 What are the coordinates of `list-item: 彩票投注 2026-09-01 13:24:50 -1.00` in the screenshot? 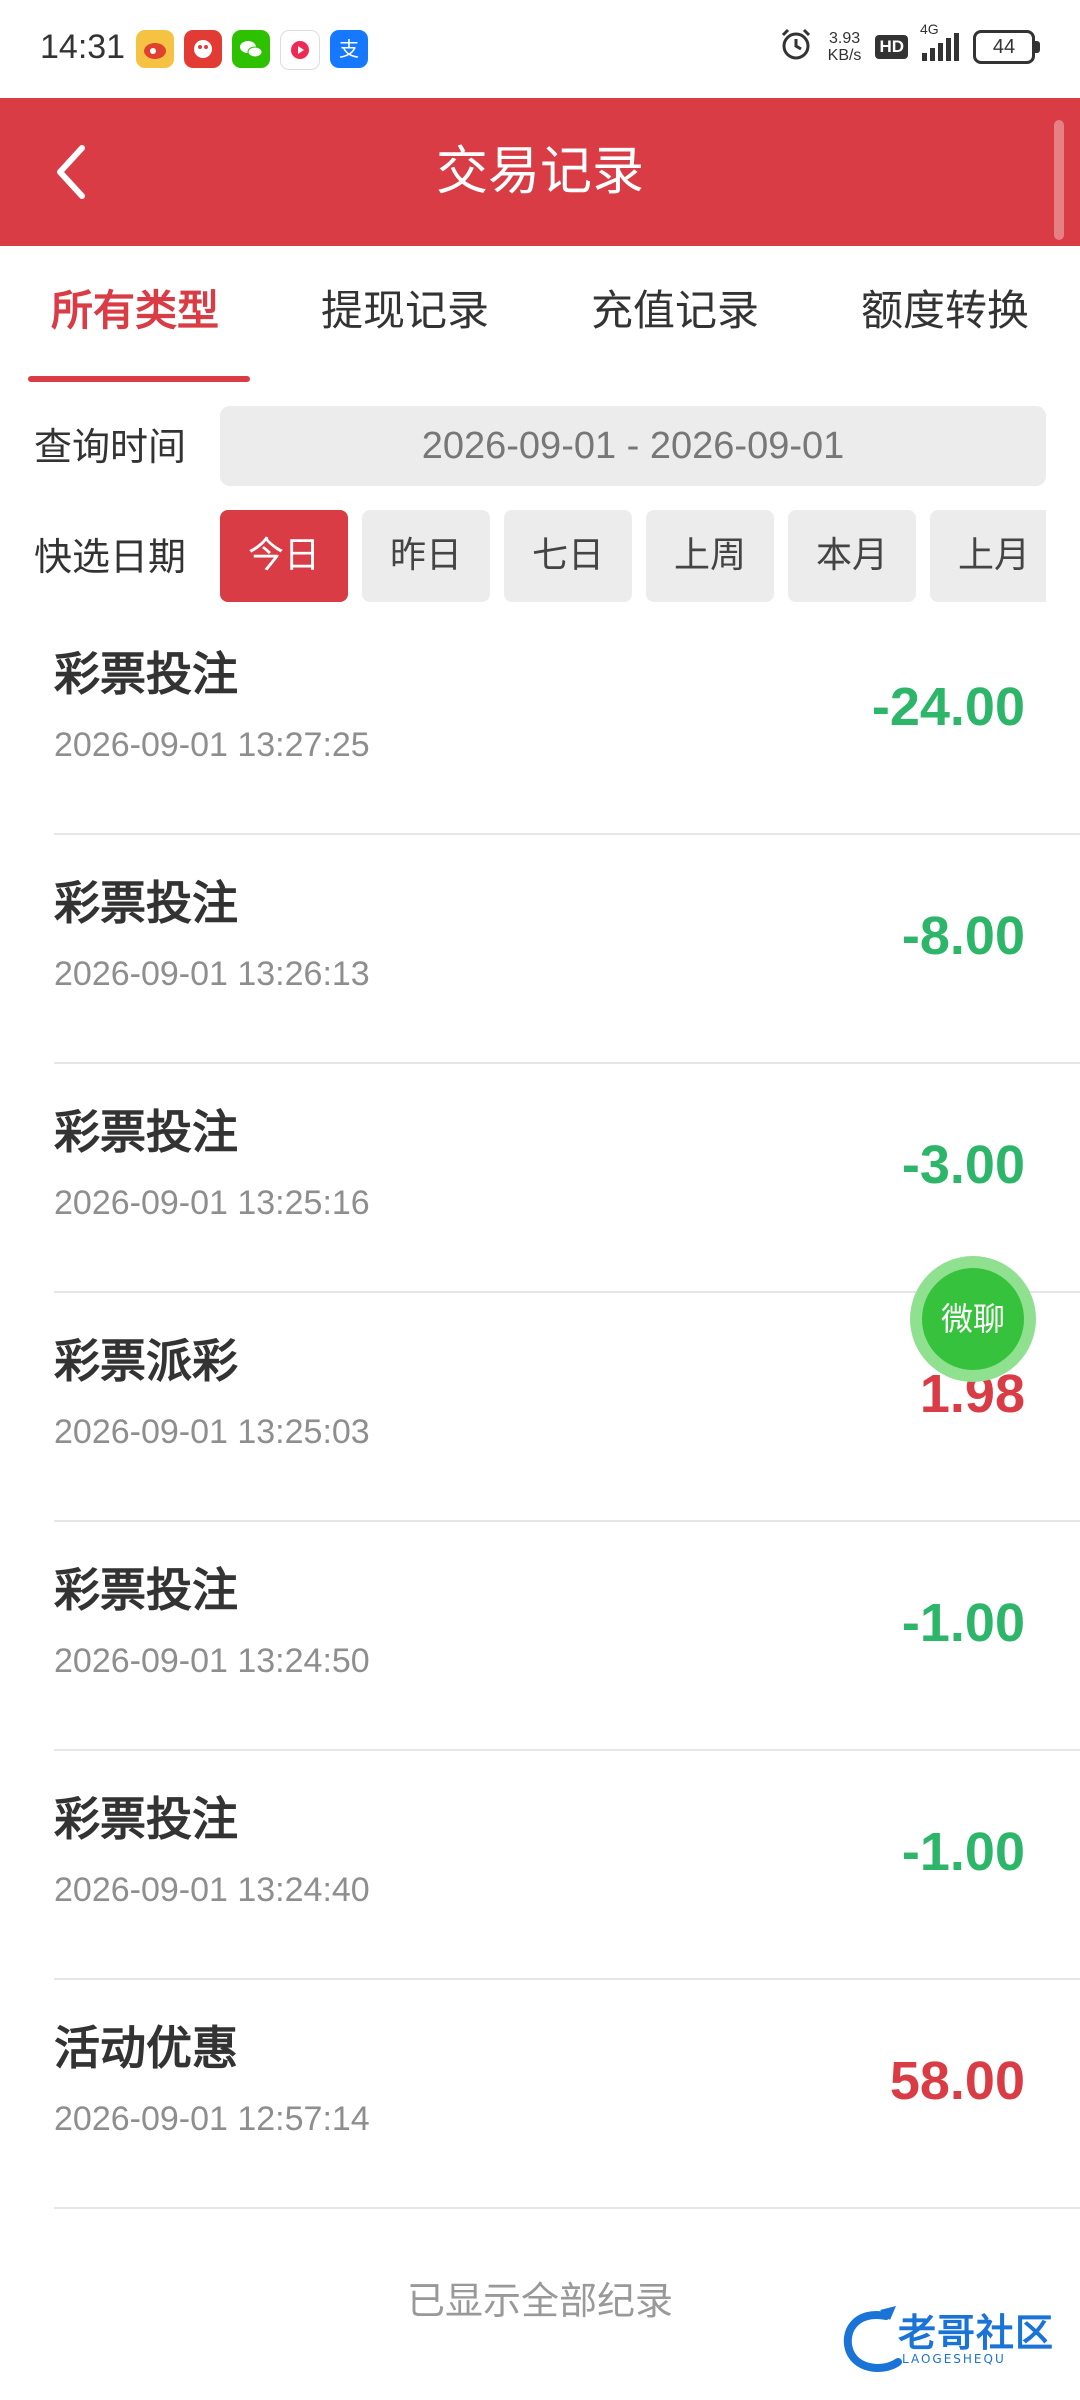 It's located at (540, 1636).